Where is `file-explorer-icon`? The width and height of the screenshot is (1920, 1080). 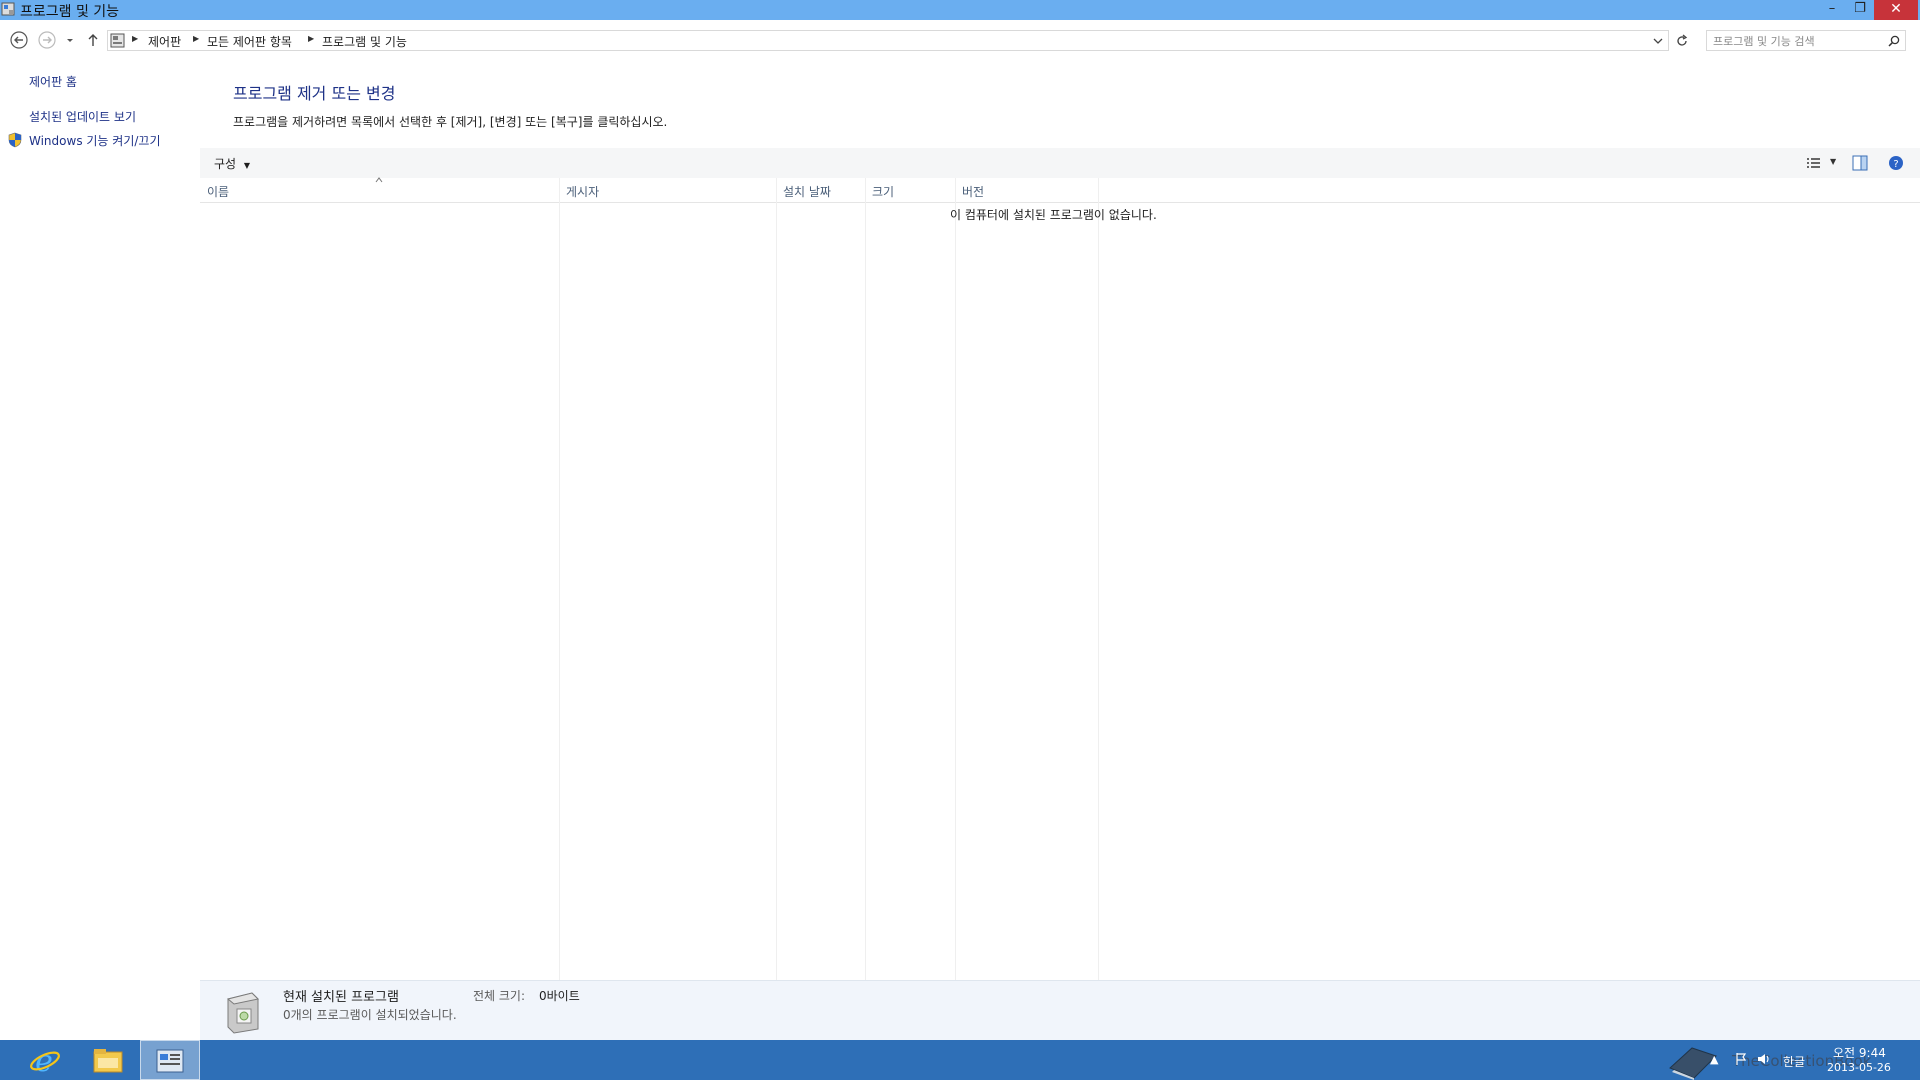
file-explorer-icon is located at coordinates (108, 1061).